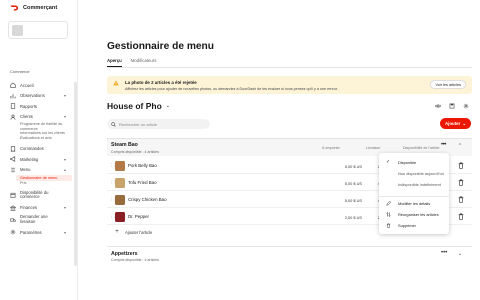 The height and width of the screenshot is (300, 480). I want to click on brand: Commerçant, so click(33, 8).